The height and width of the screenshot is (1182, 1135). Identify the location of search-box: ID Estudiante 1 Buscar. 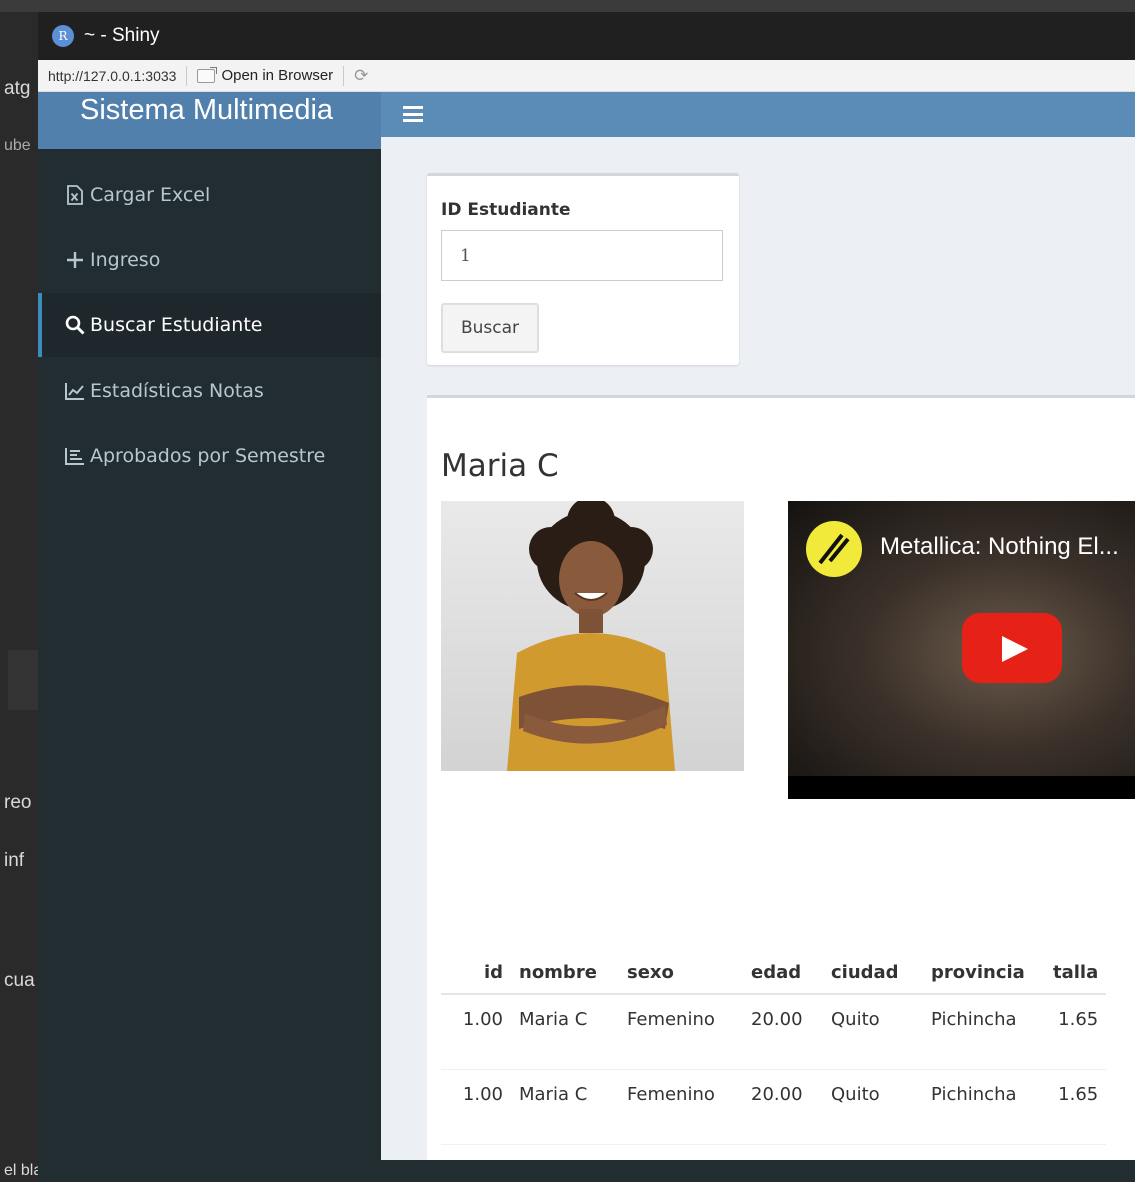
(583, 269).